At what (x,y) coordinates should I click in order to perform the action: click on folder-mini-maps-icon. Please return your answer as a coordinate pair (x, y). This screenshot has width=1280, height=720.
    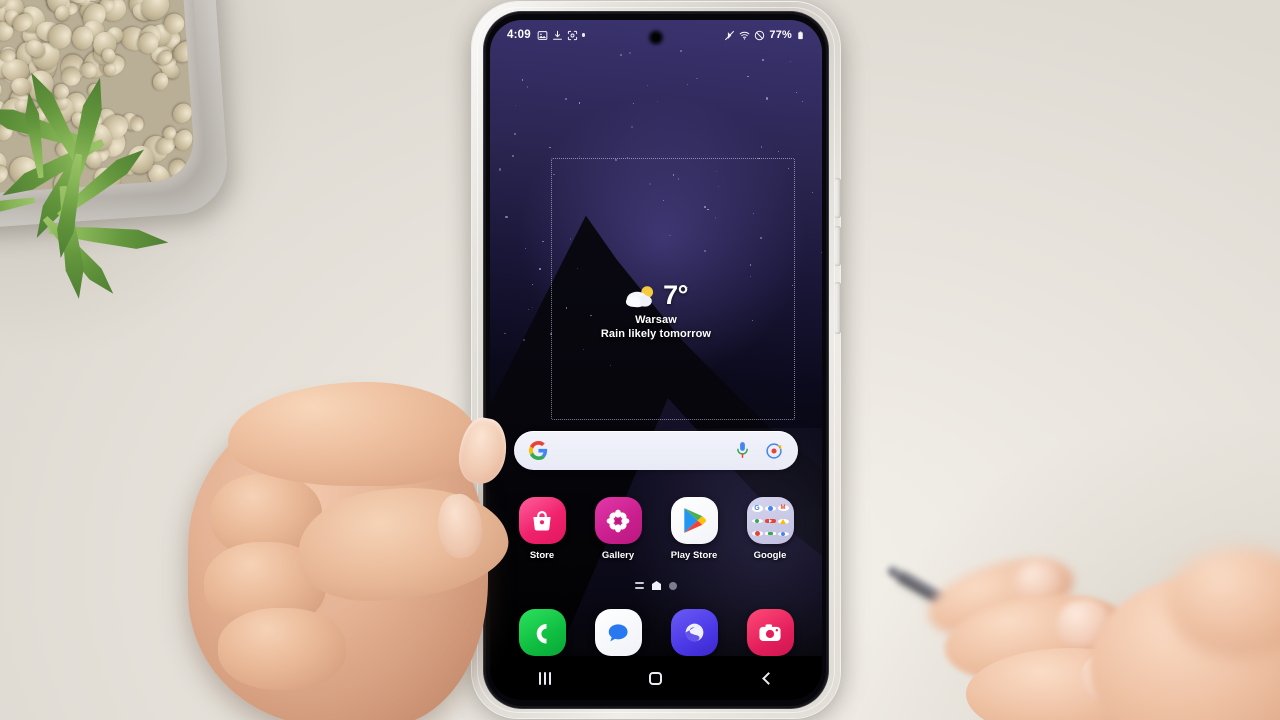
    Looking at the image, I should click on (757, 521).